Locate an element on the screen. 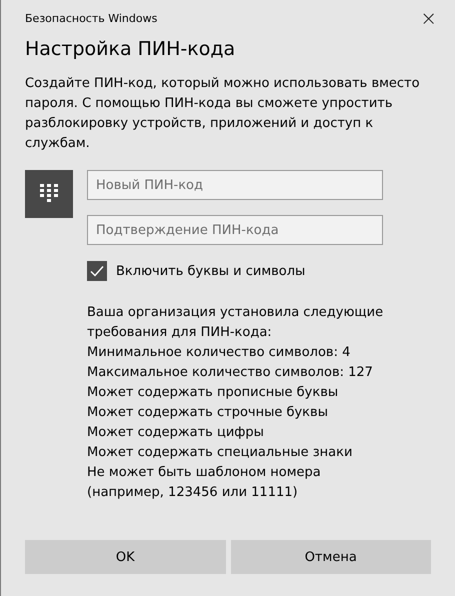  description-text: Создайте ПИН-код, который можно использовать вместо пароля. С помощью ПИН-кода вы сможете упростить разблокировку устройств, приложений и доступ к службам. is located at coordinates (223, 114).